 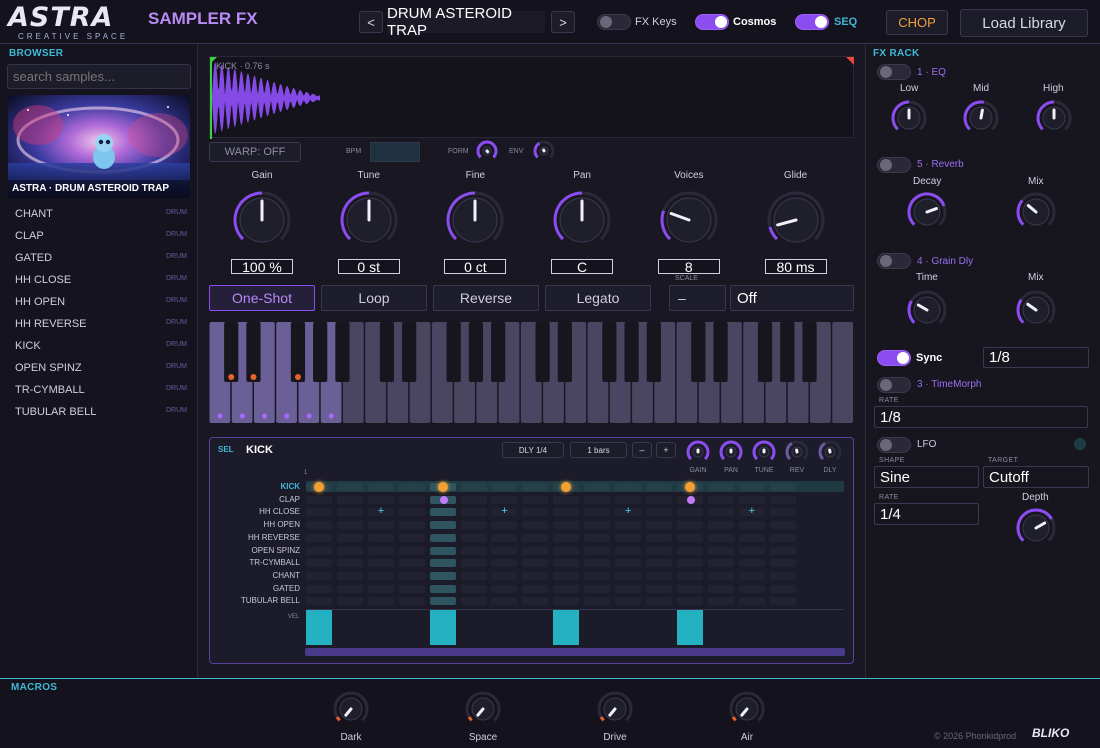 I want to click on seq-delay-select: DLY 1/4, so click(x=533, y=450).